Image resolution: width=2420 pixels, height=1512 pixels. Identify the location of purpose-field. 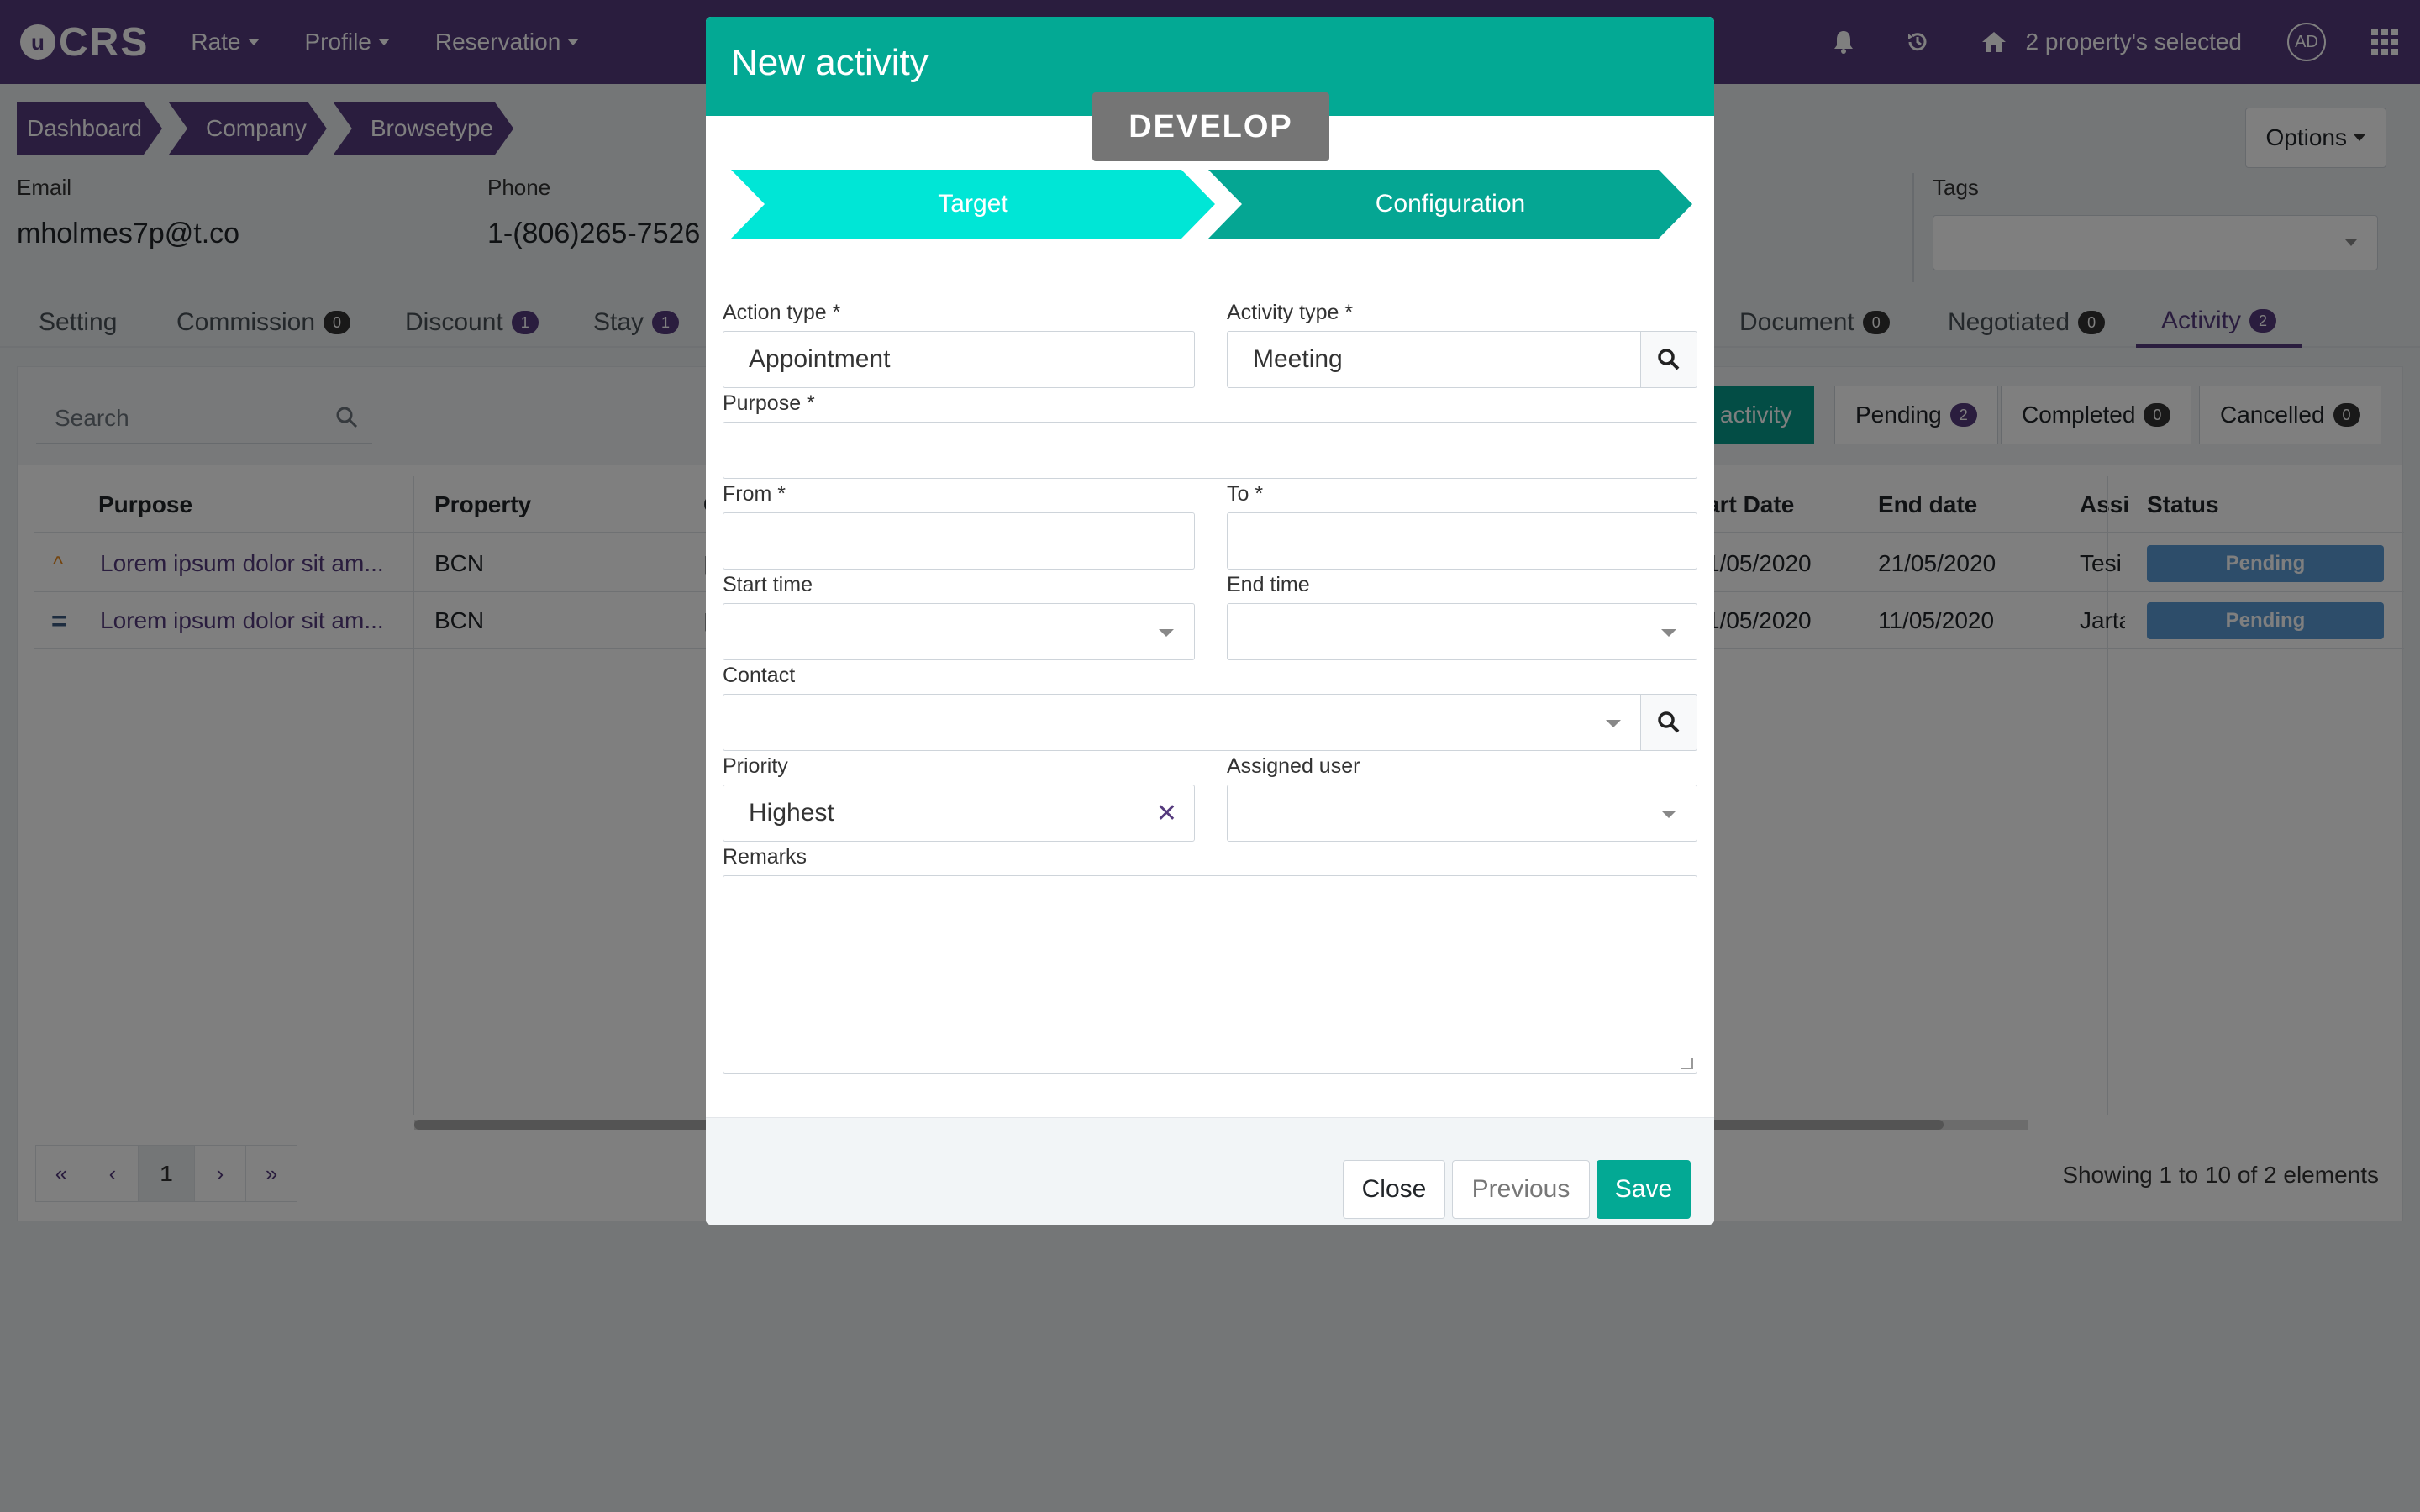
(1210, 450).